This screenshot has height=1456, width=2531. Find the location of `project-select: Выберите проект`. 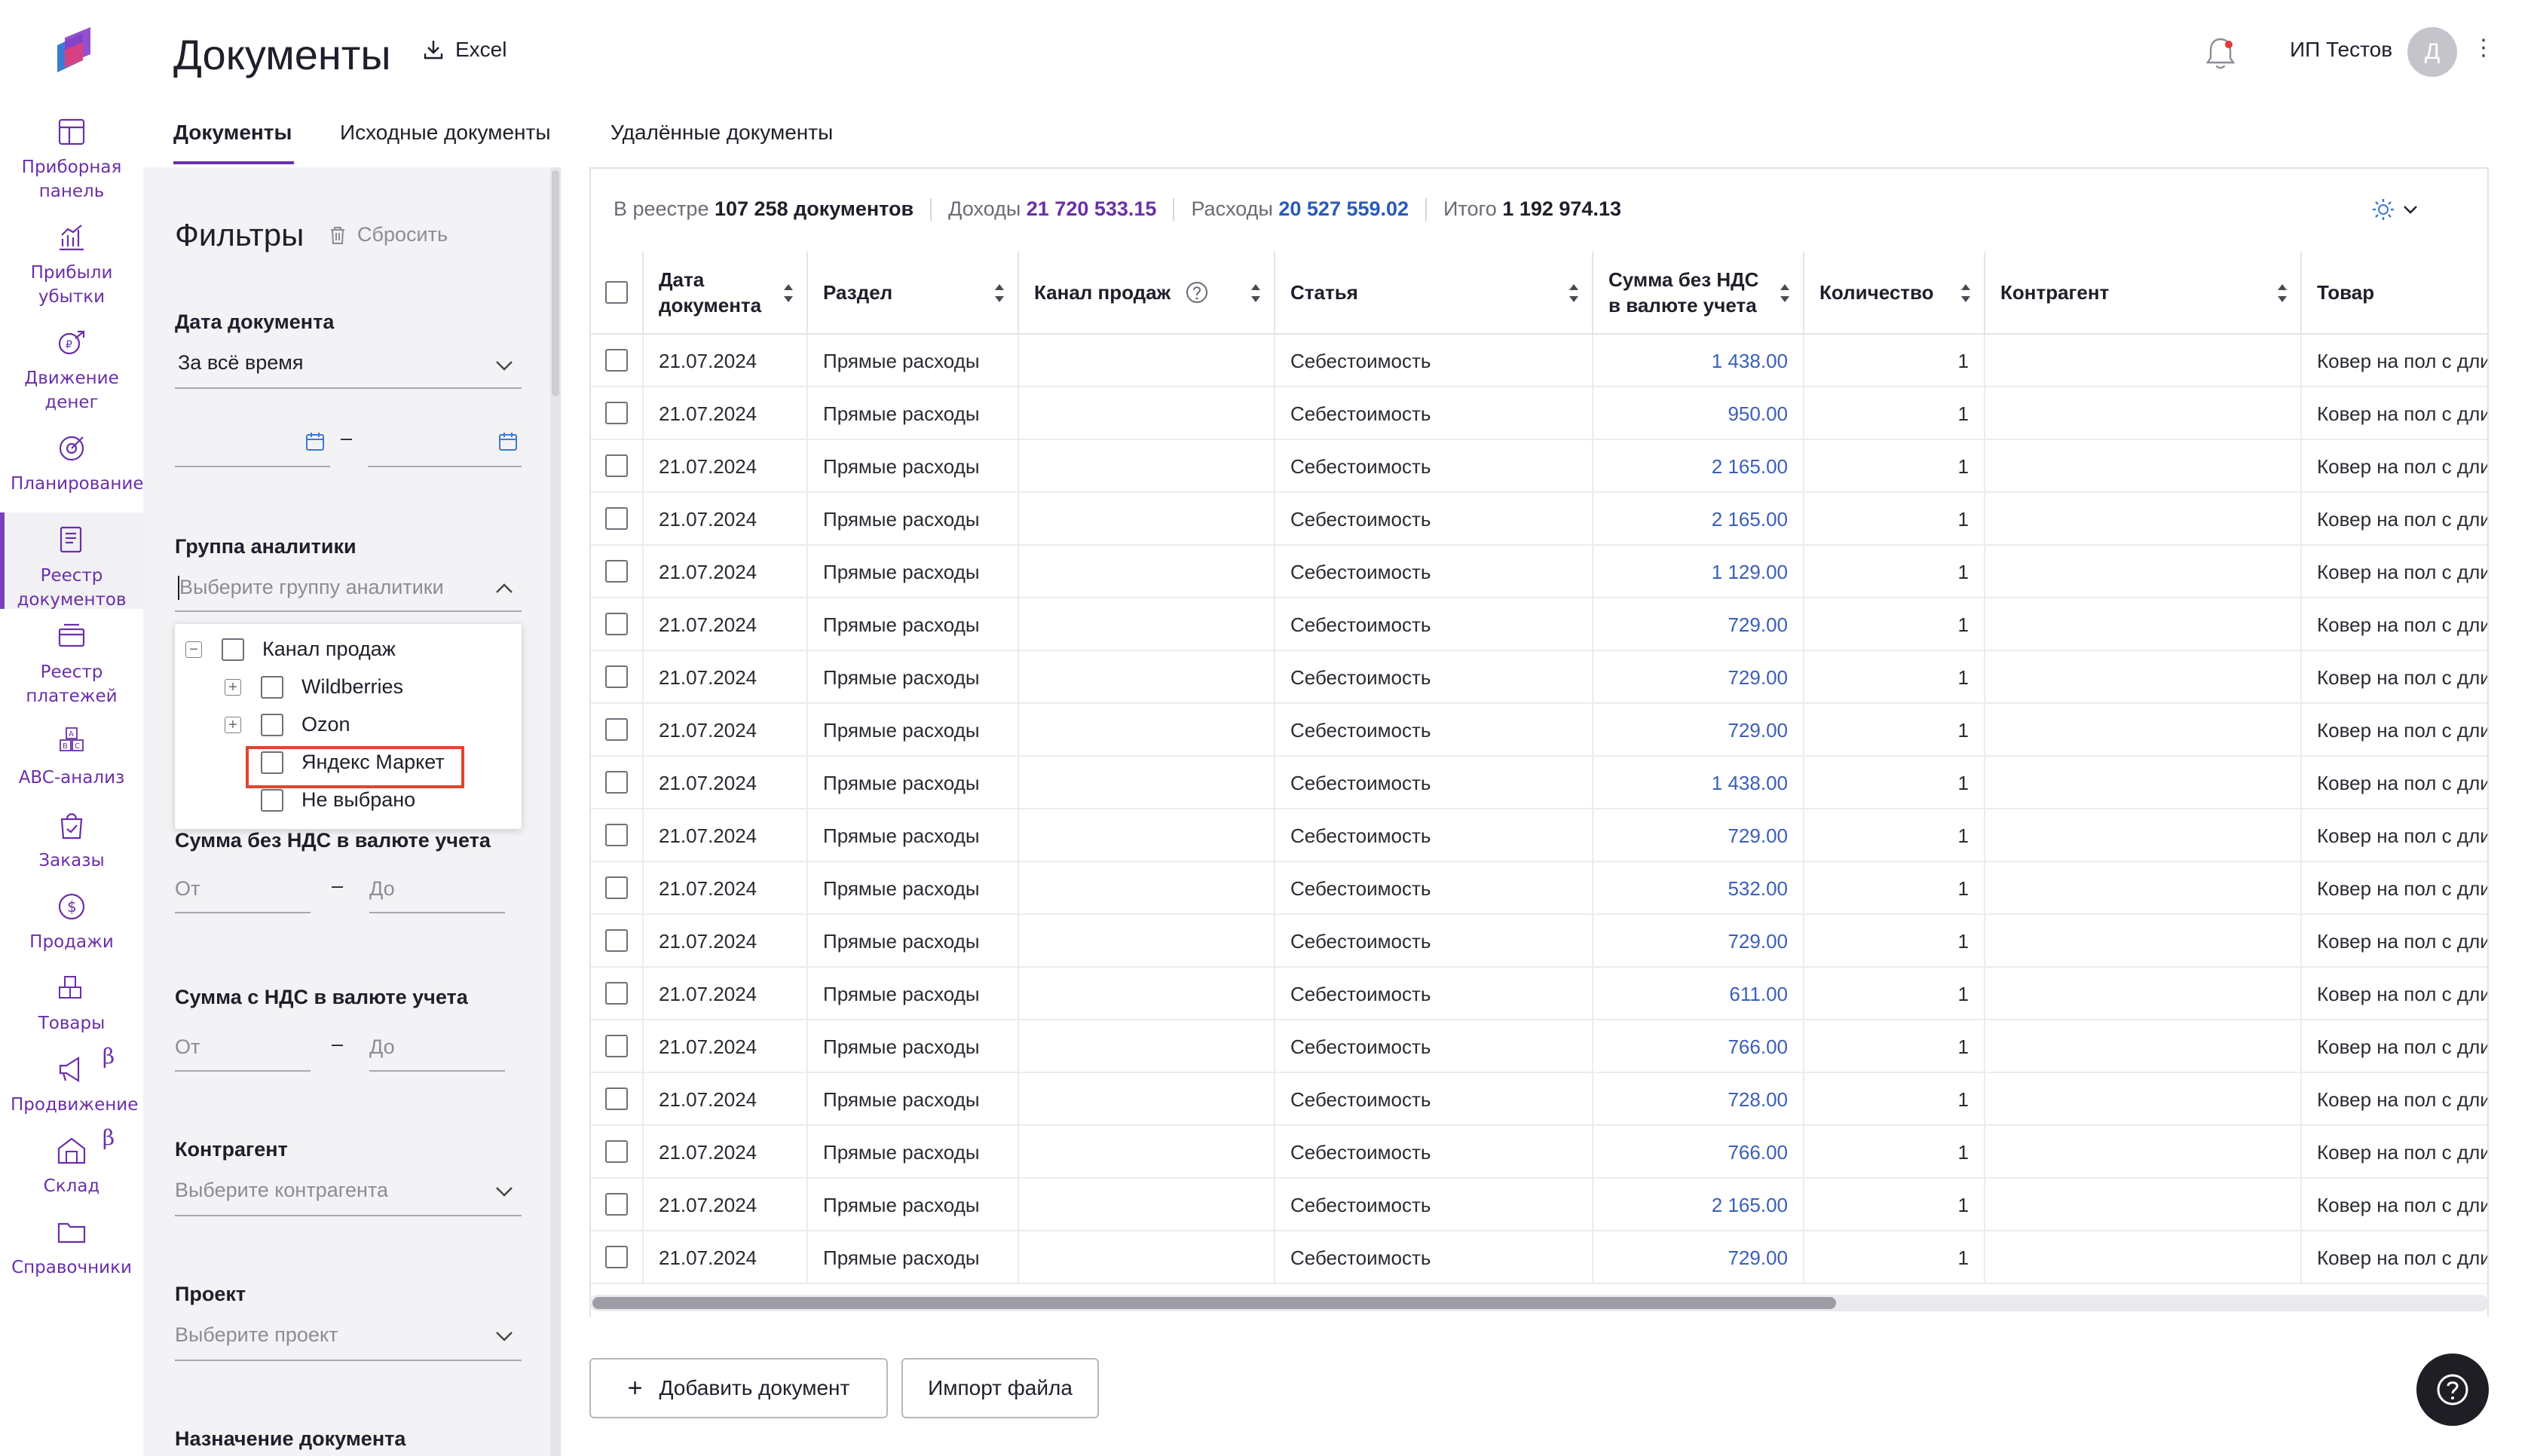

project-select: Выберите проект is located at coordinates (256, 1335).